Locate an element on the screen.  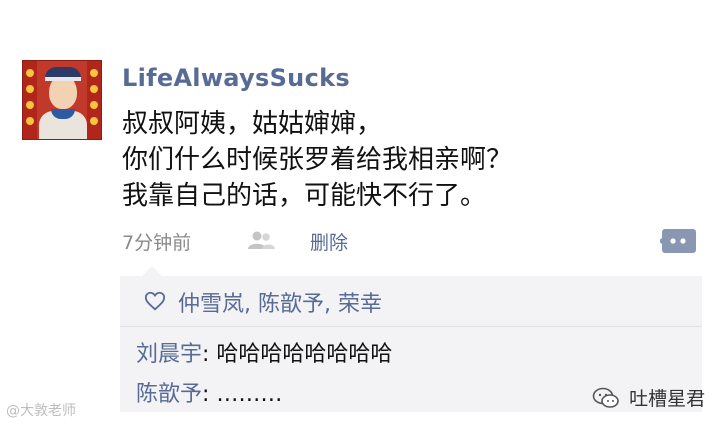
comment-text: 哈哈哈哈哈哈哈哈 is located at coordinates (304, 354).